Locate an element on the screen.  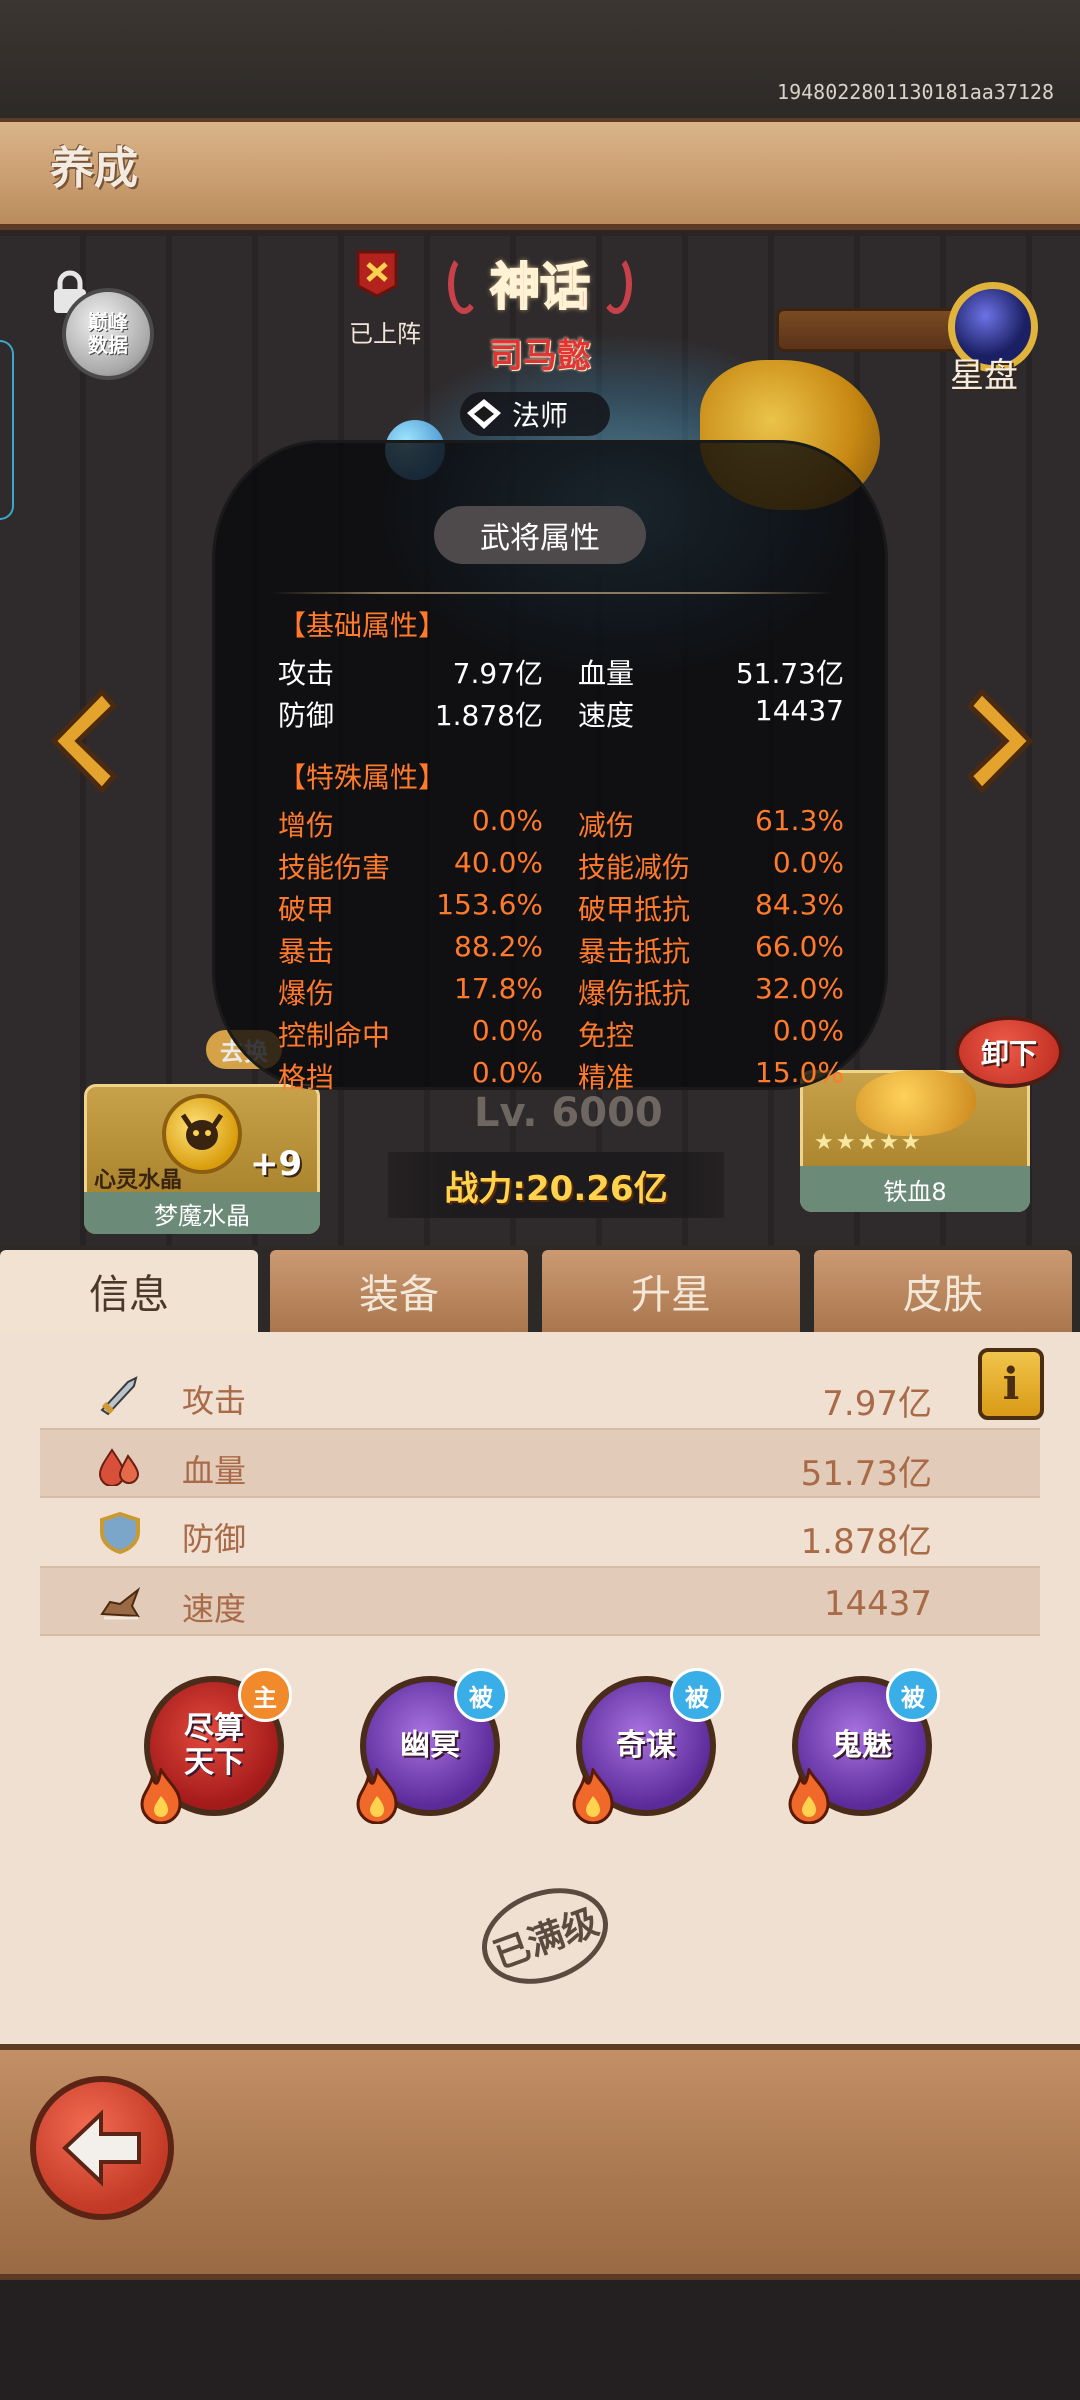
hero-name: 司马懿 is located at coordinates (540, 356).